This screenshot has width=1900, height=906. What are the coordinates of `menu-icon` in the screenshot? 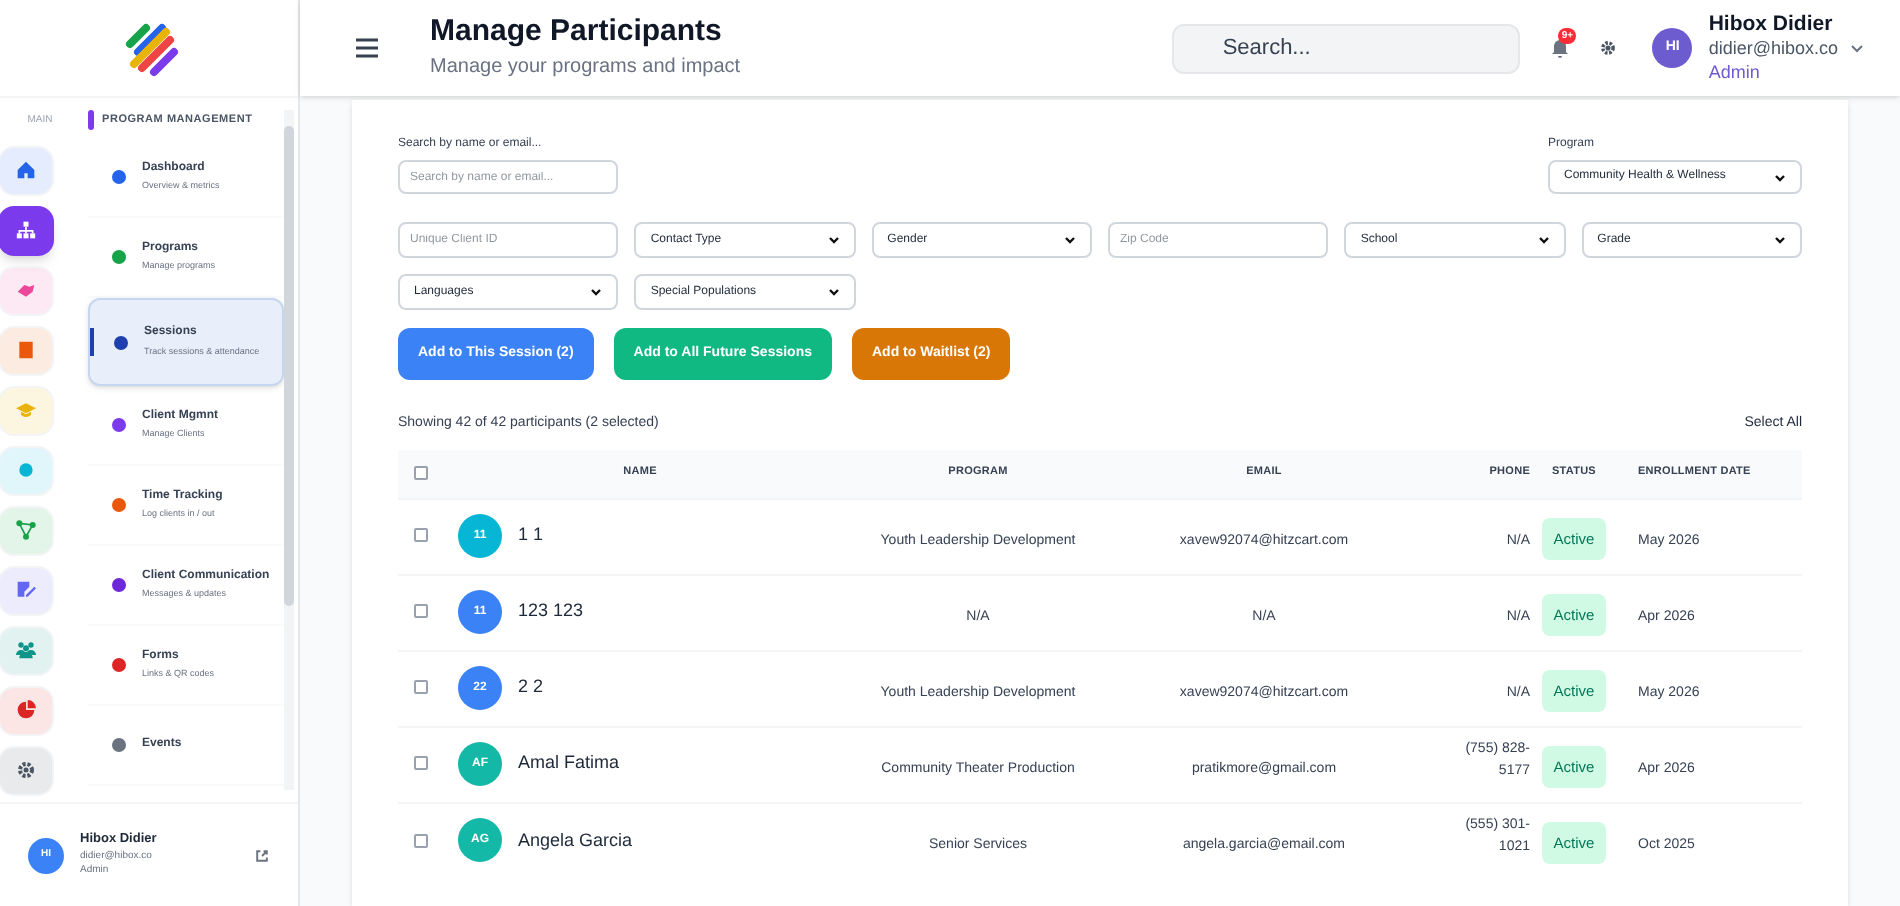 It's located at (367, 48).